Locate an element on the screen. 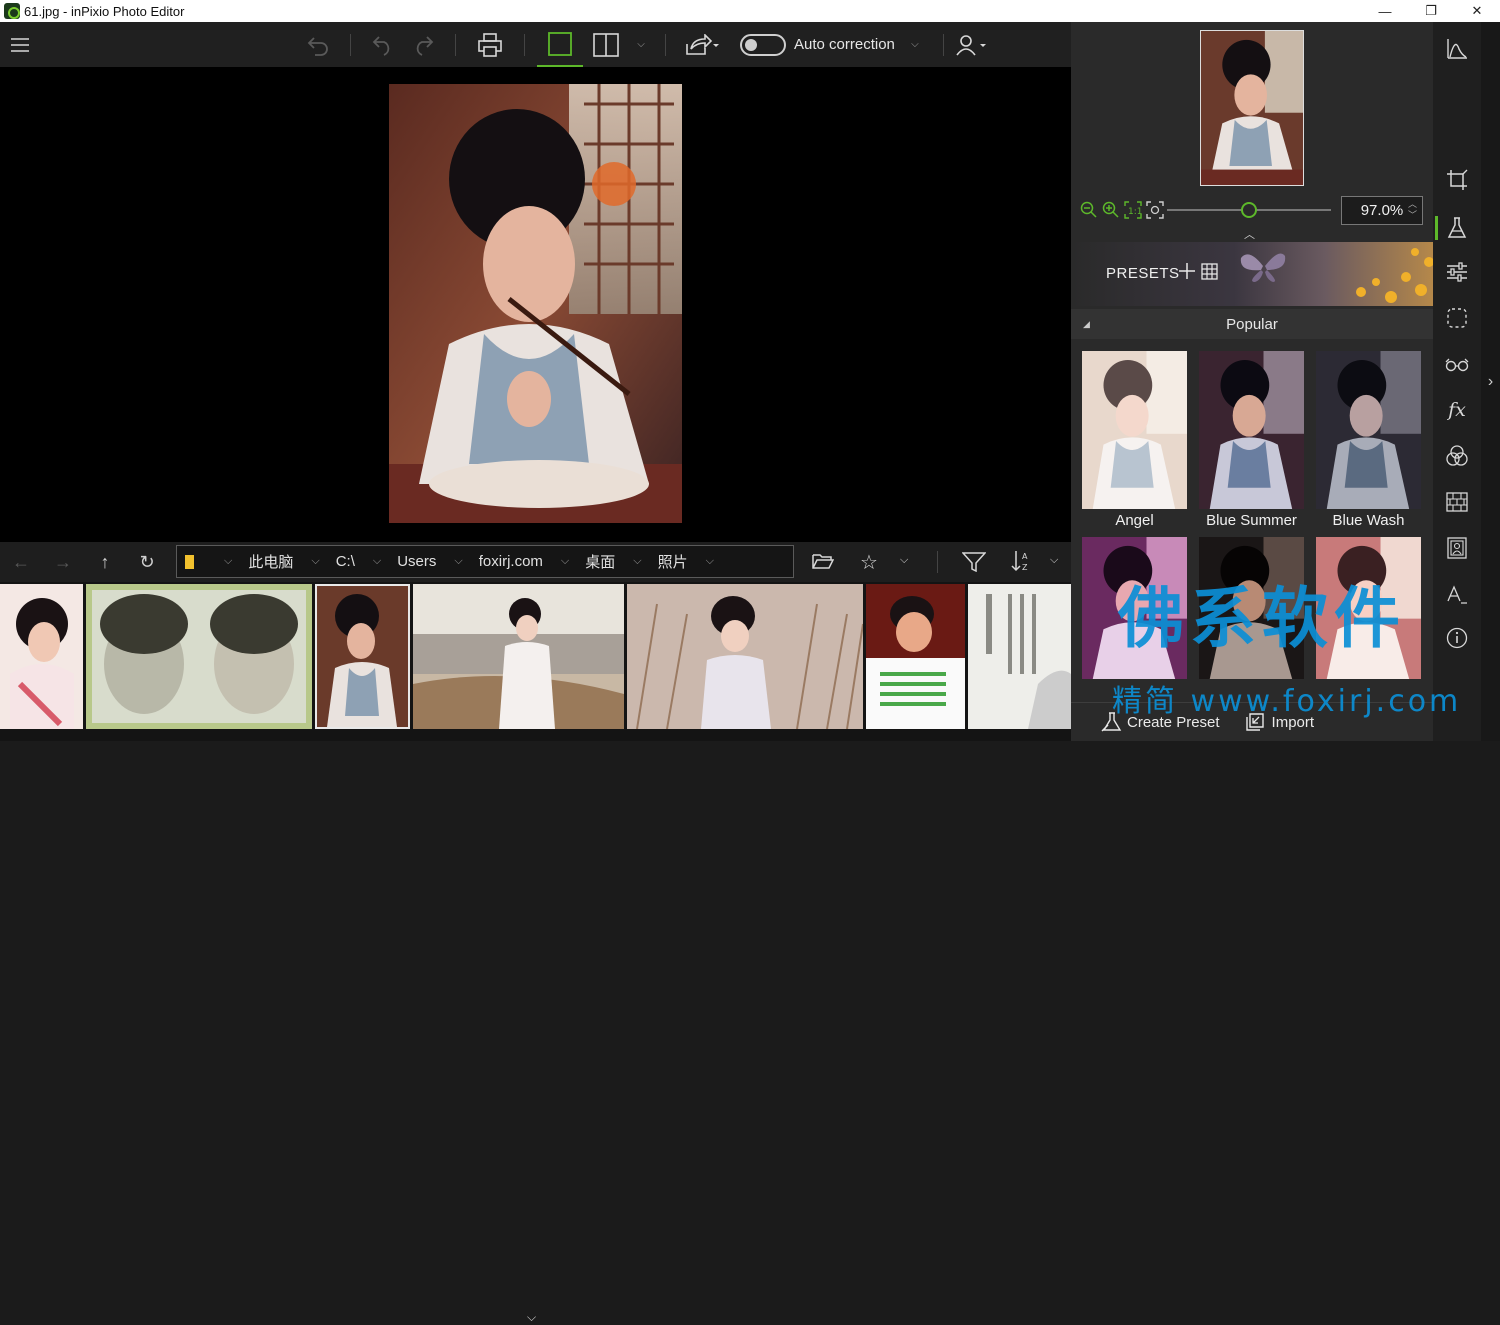 The height and width of the screenshot is (1325, 1500). crop-icon is located at coordinates (1457, 180).